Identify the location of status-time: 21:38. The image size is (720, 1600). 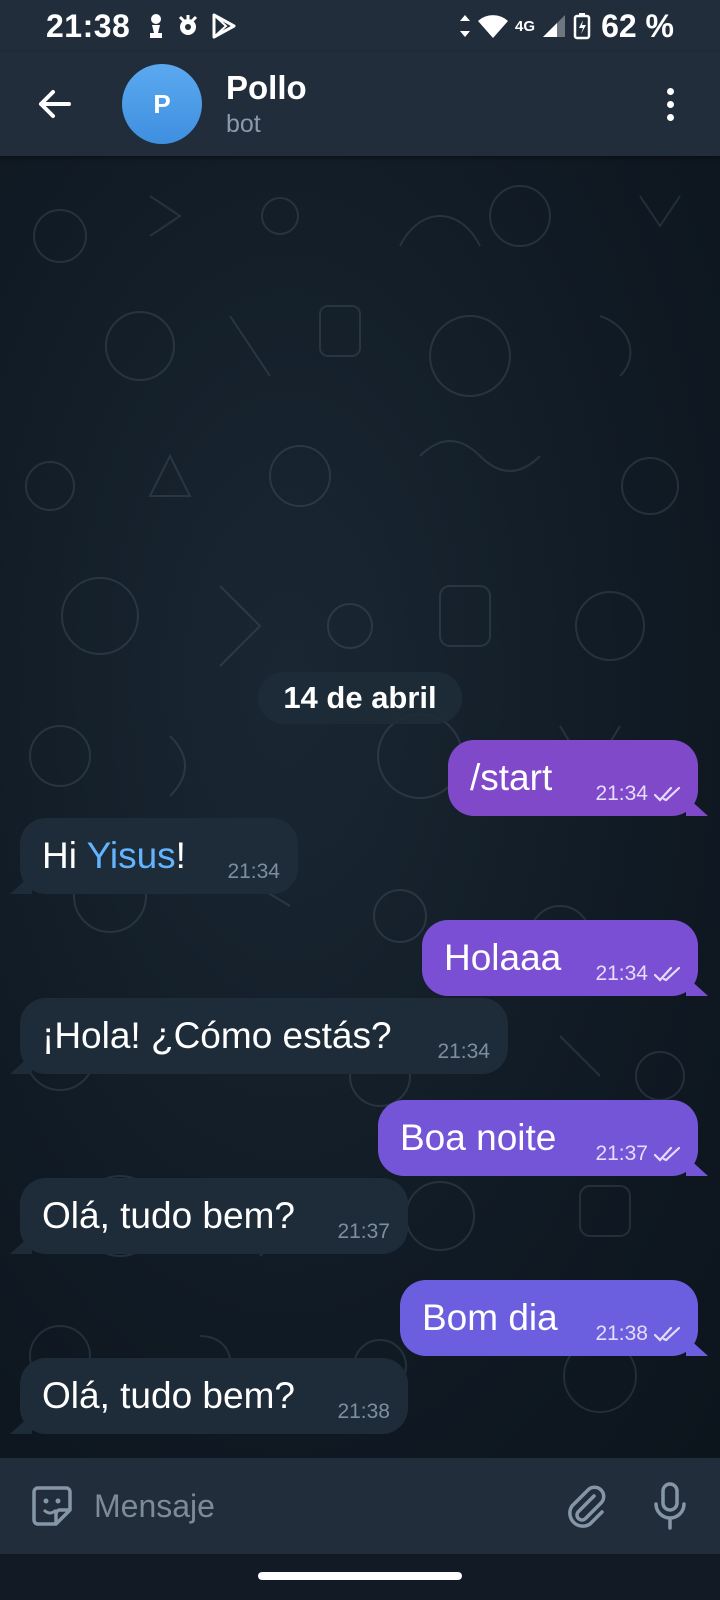
(88, 25).